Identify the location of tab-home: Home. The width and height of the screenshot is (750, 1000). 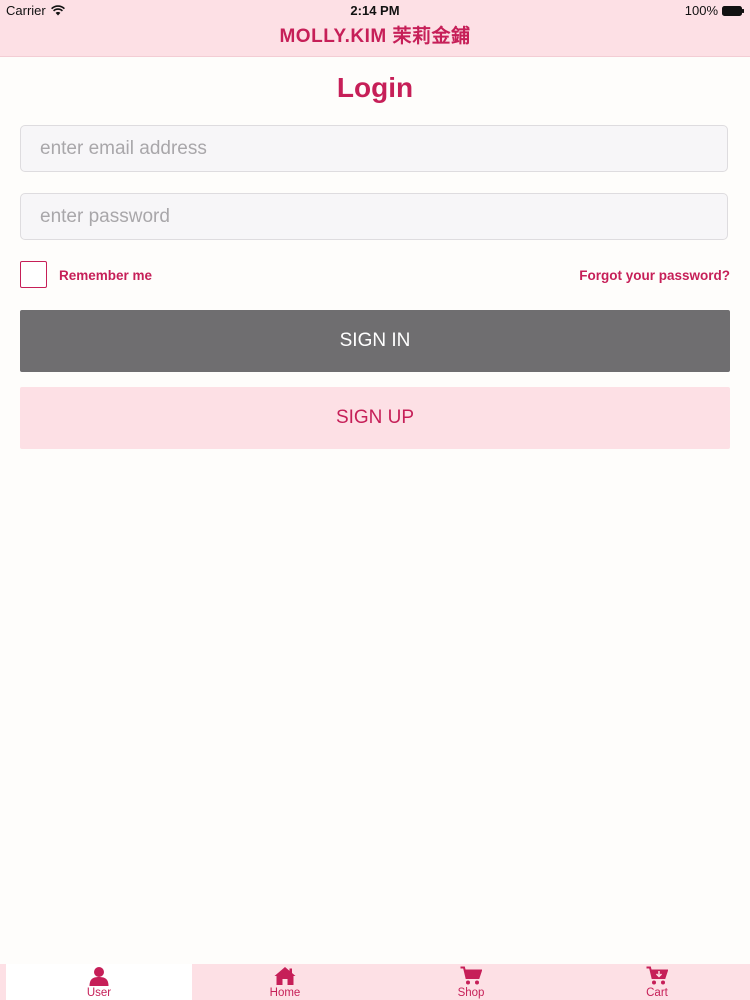
(285, 982).